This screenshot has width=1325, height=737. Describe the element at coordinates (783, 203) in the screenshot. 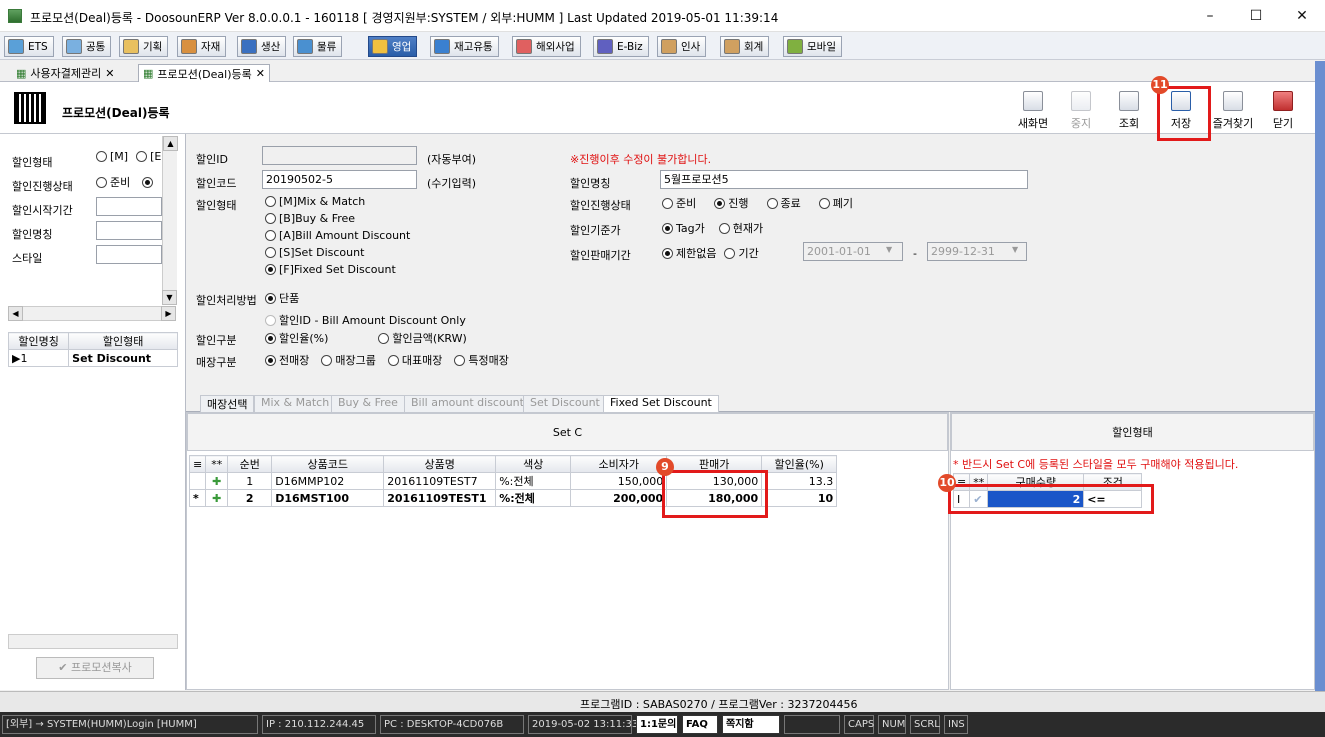

I see `status-radio-end: 종료` at that location.